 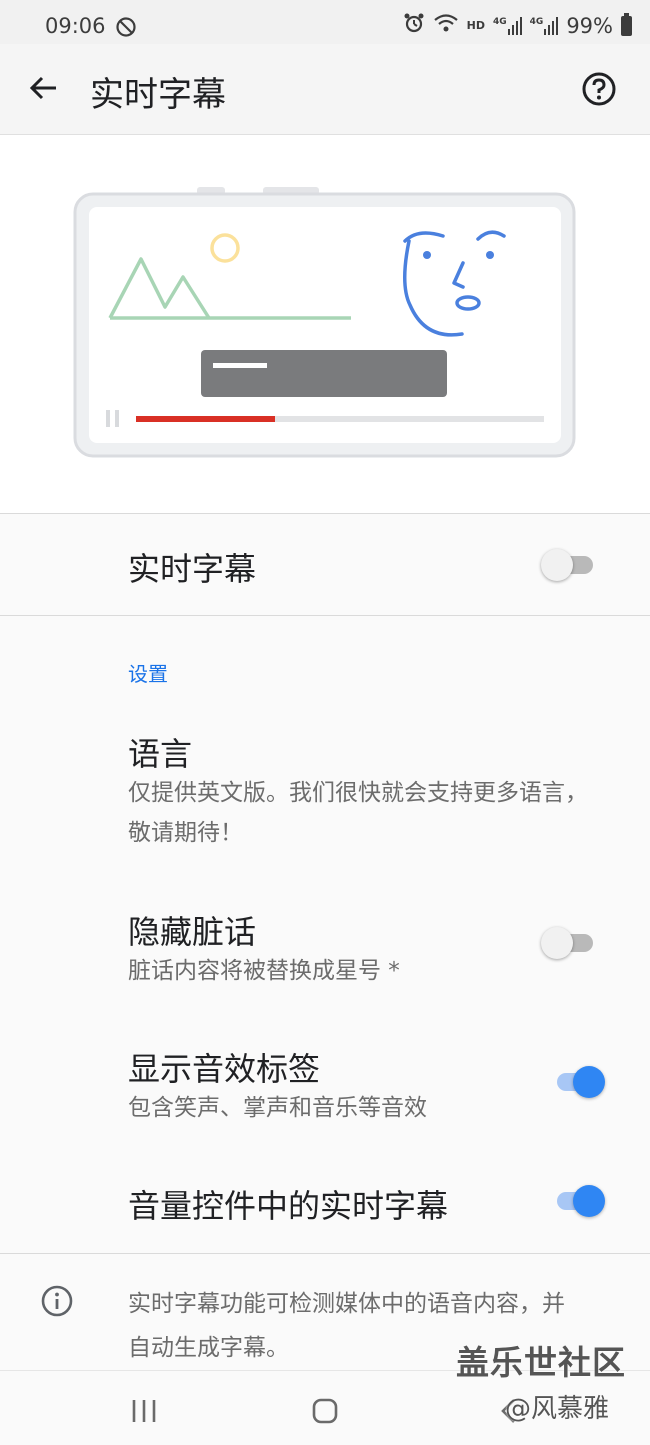 What do you see at coordinates (626, 24) in the screenshot?
I see `battery-icon` at bounding box center [626, 24].